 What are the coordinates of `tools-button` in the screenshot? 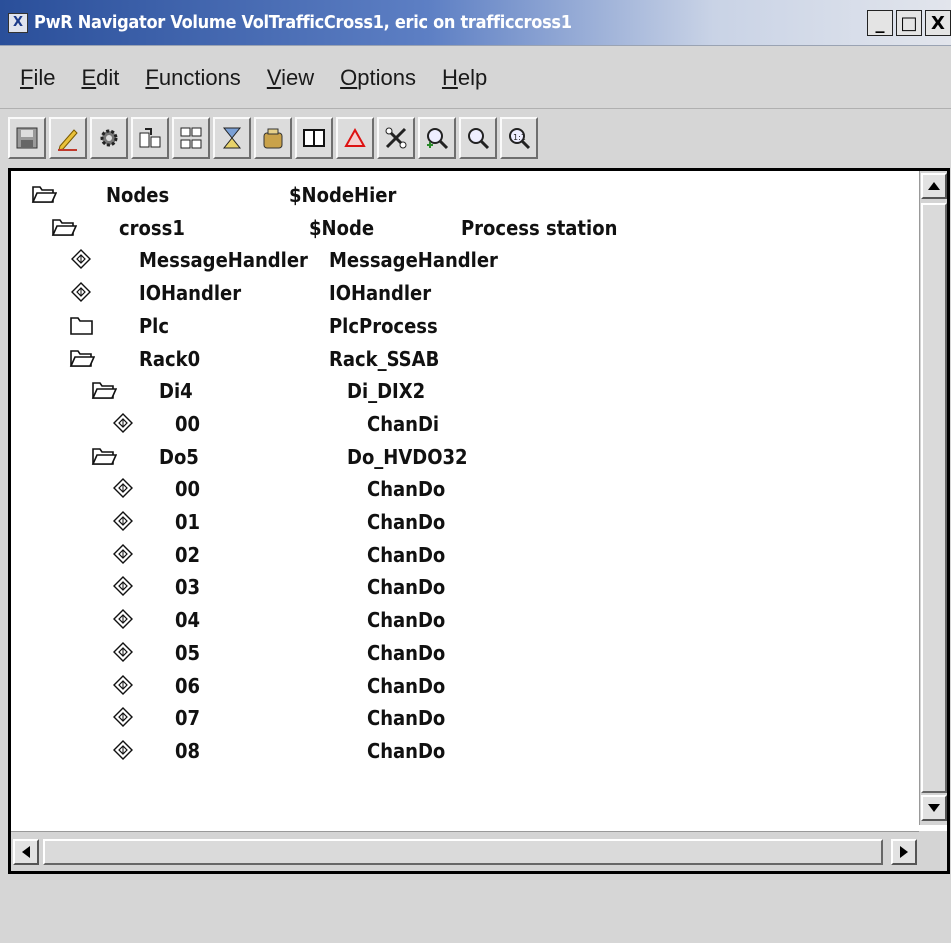 It's located at (396, 138).